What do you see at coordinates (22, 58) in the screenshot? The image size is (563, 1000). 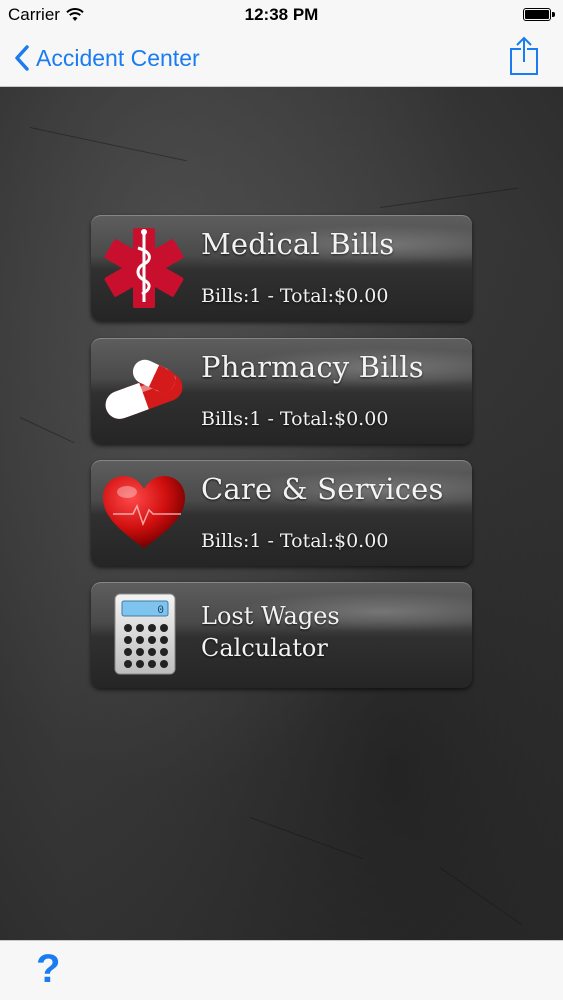 I see `chevron-left-icon` at bounding box center [22, 58].